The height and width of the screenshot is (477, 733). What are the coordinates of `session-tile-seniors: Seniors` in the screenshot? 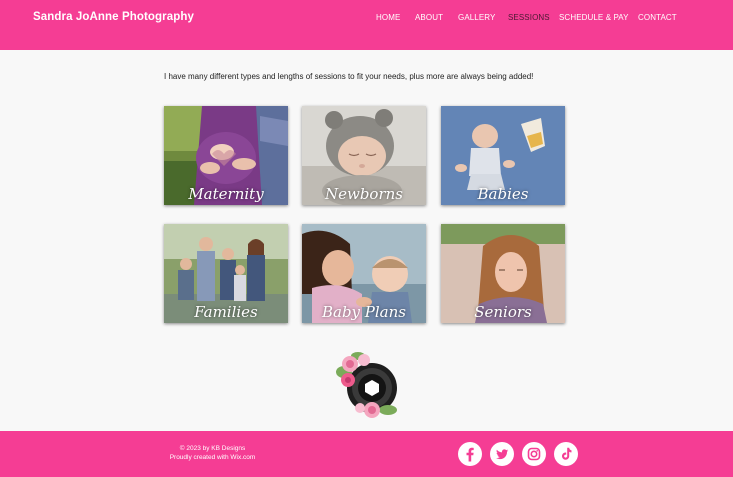 It's located at (503, 273).